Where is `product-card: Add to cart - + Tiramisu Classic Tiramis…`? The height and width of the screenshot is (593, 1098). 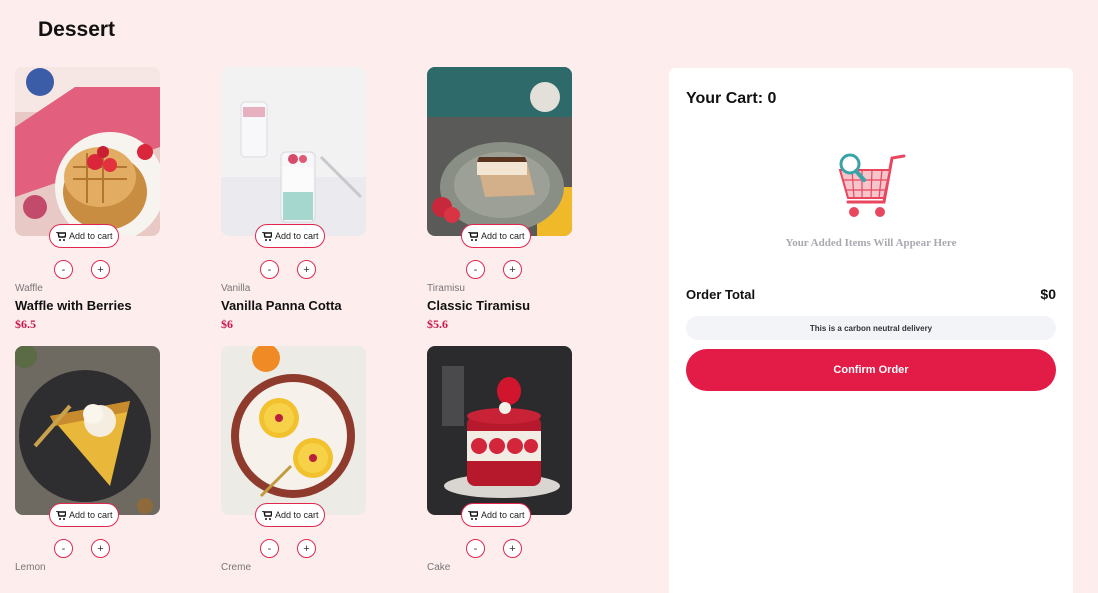 product-card: Add to cart - + Tiramisu Classic Tiramis… is located at coordinates (499, 199).